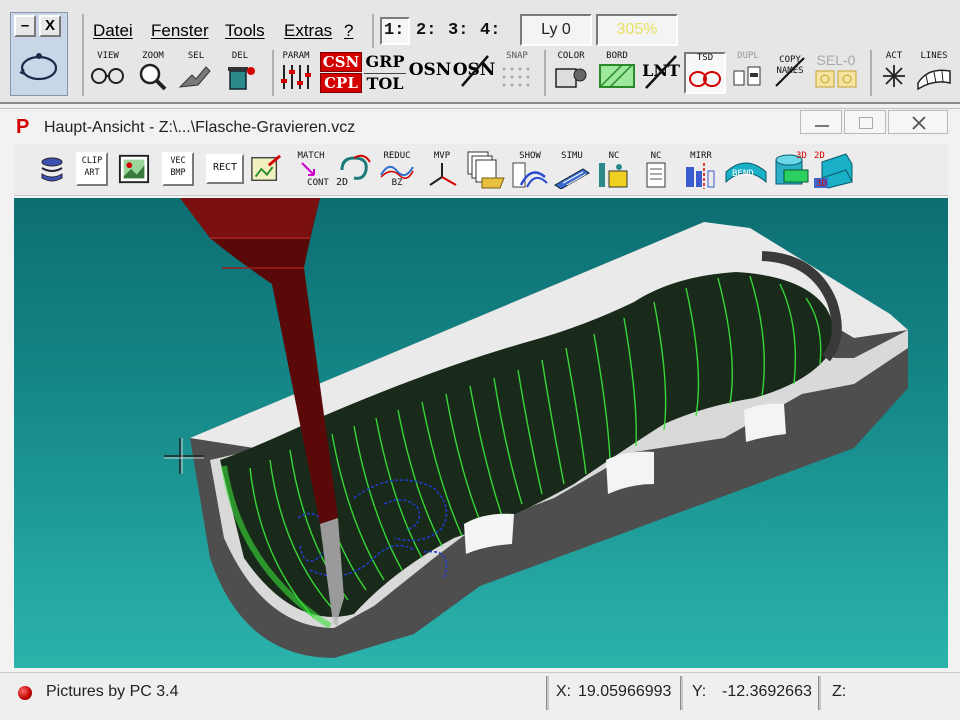 The image size is (960, 720). Describe the element at coordinates (397, 183) in the screenshot. I see `bz-label: BZ` at that location.